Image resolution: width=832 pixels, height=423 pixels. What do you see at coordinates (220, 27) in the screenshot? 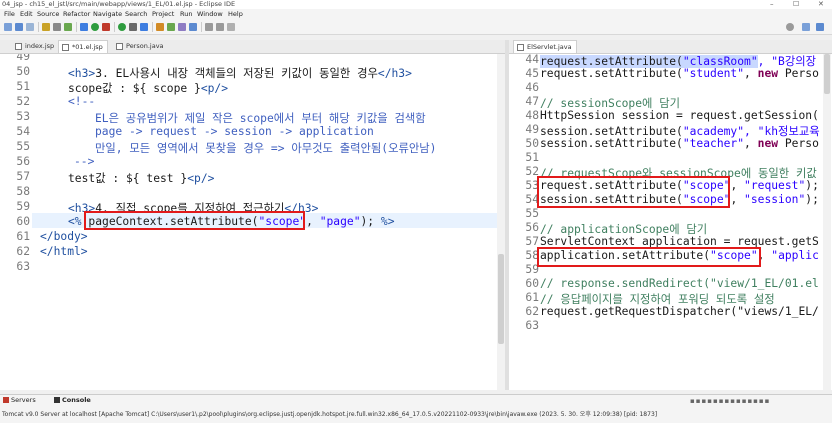
I see `forward-icon` at bounding box center [220, 27].